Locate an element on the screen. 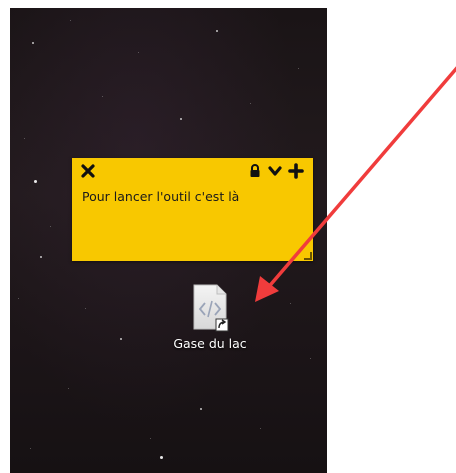  chevron-down-icon is located at coordinates (275, 171).